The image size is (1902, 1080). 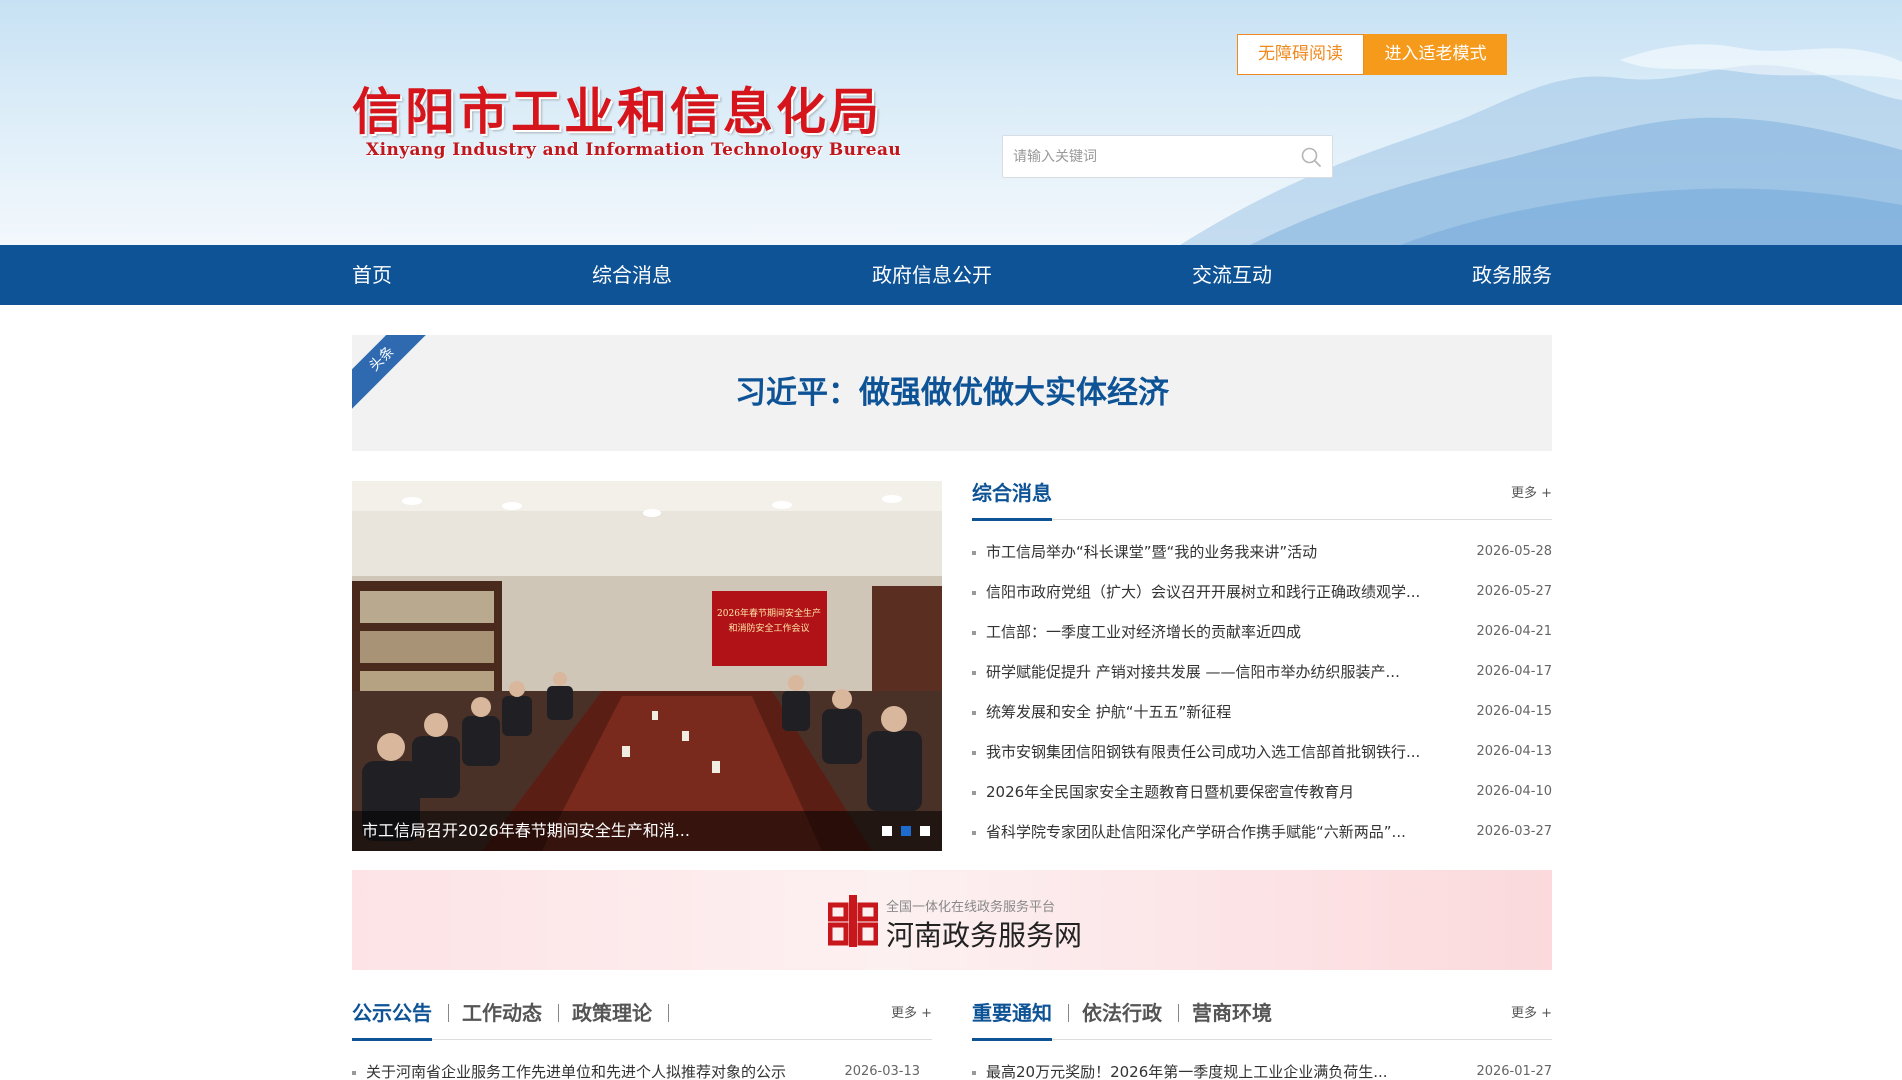 What do you see at coordinates (392, 1019) in the screenshot?
I see `tab-public-notices: 公示公告` at bounding box center [392, 1019].